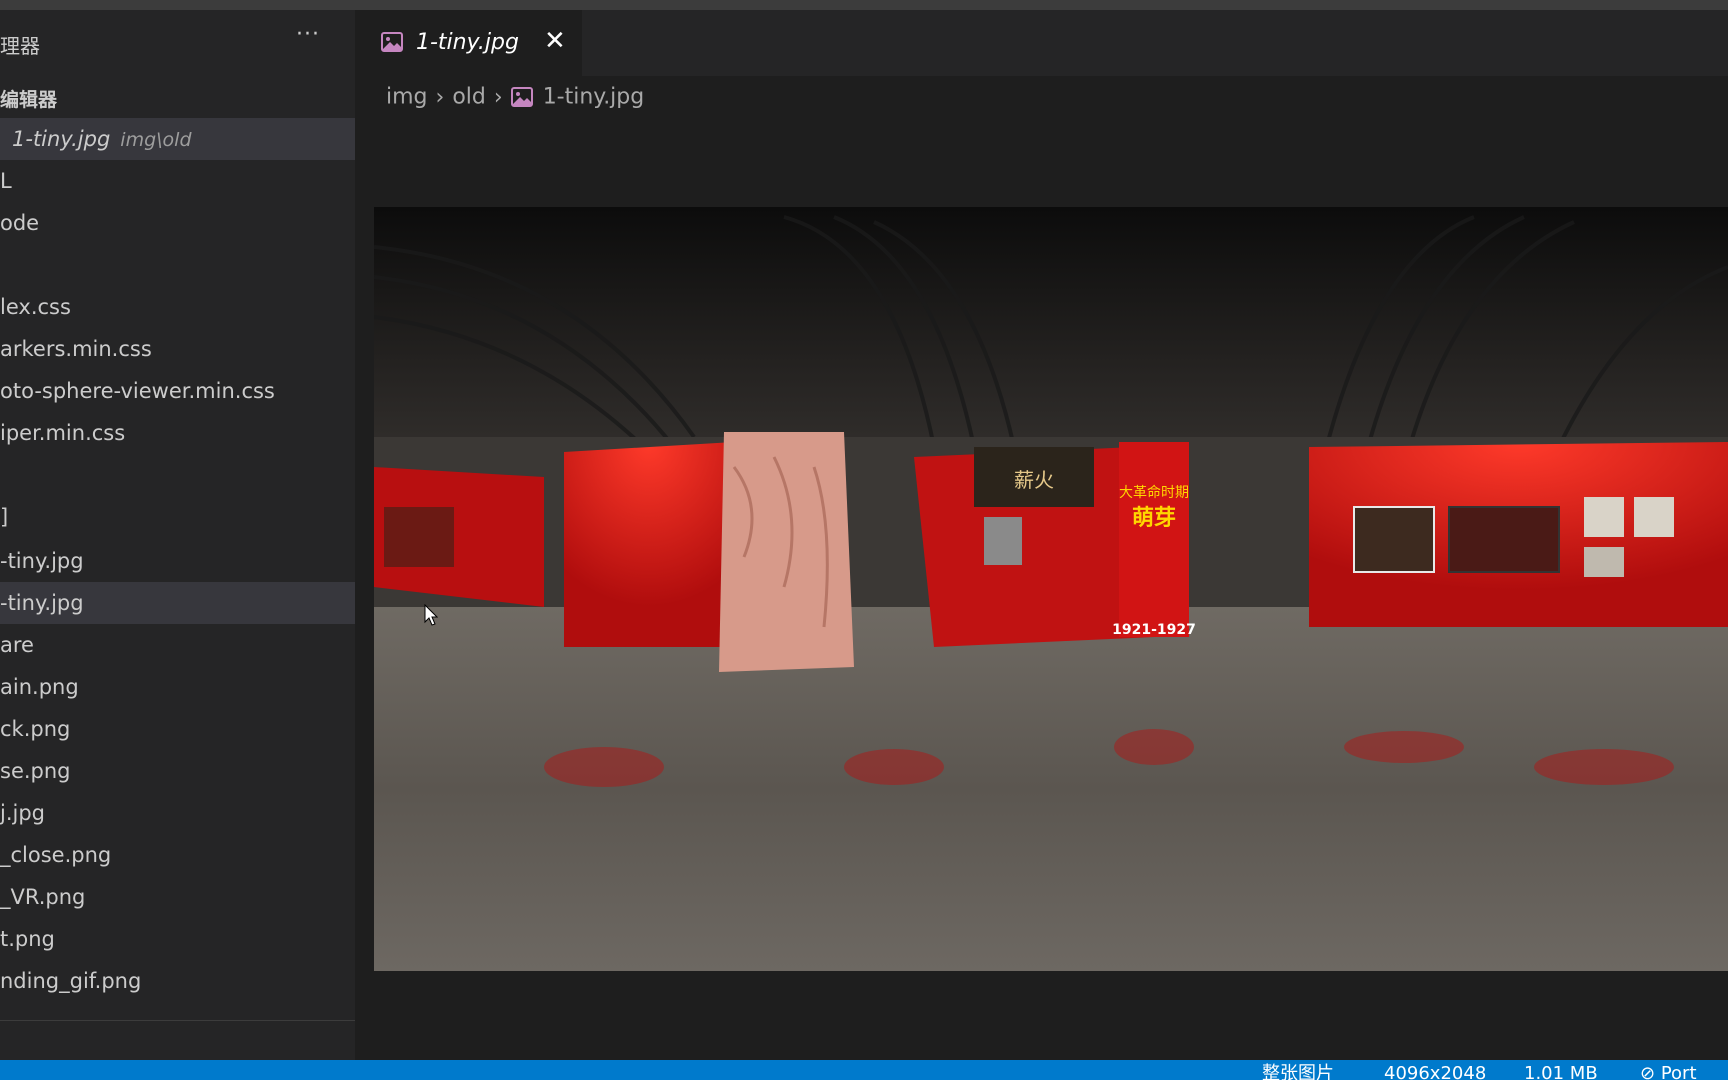 Image resolution: width=1728 pixels, height=1080 pixels. I want to click on close-icon: ✕, so click(555, 41).